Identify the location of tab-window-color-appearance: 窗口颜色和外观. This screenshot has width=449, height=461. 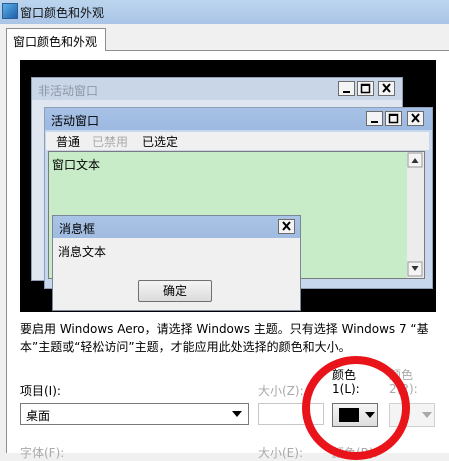
(56, 39).